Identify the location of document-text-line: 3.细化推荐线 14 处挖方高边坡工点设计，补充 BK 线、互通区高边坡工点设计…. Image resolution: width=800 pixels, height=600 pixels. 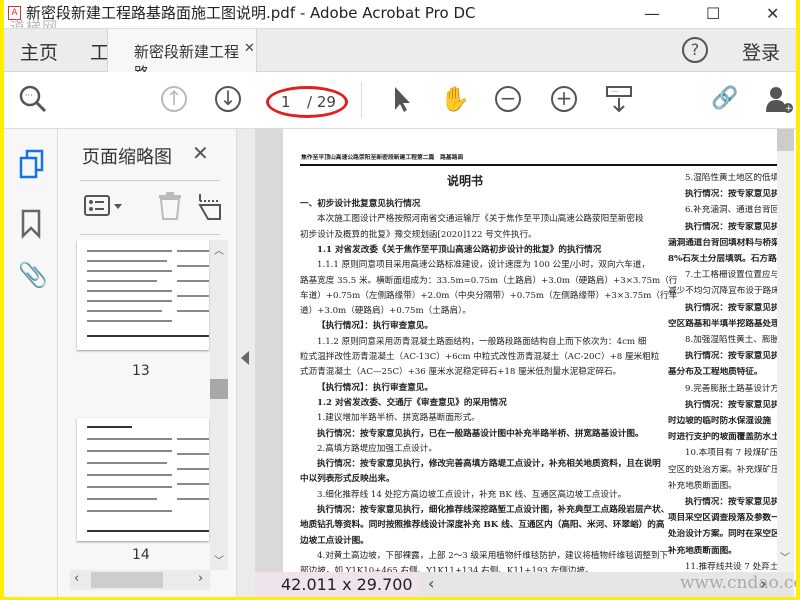
(472, 494).